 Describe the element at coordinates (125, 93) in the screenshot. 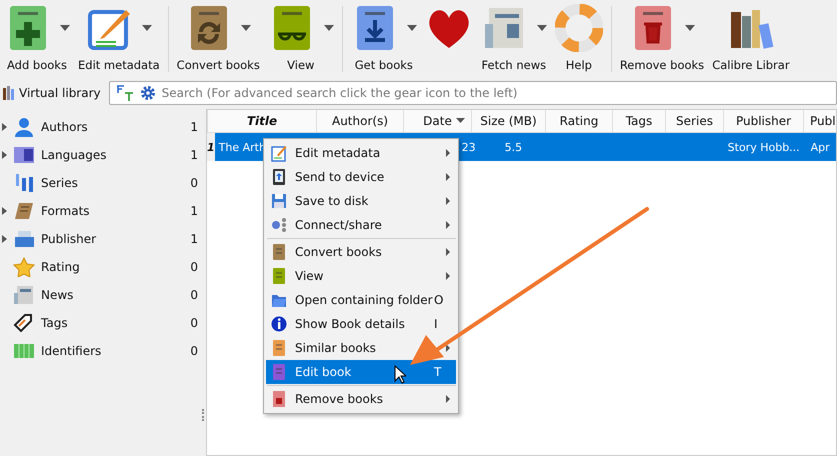

I see `fonts-icon` at that location.